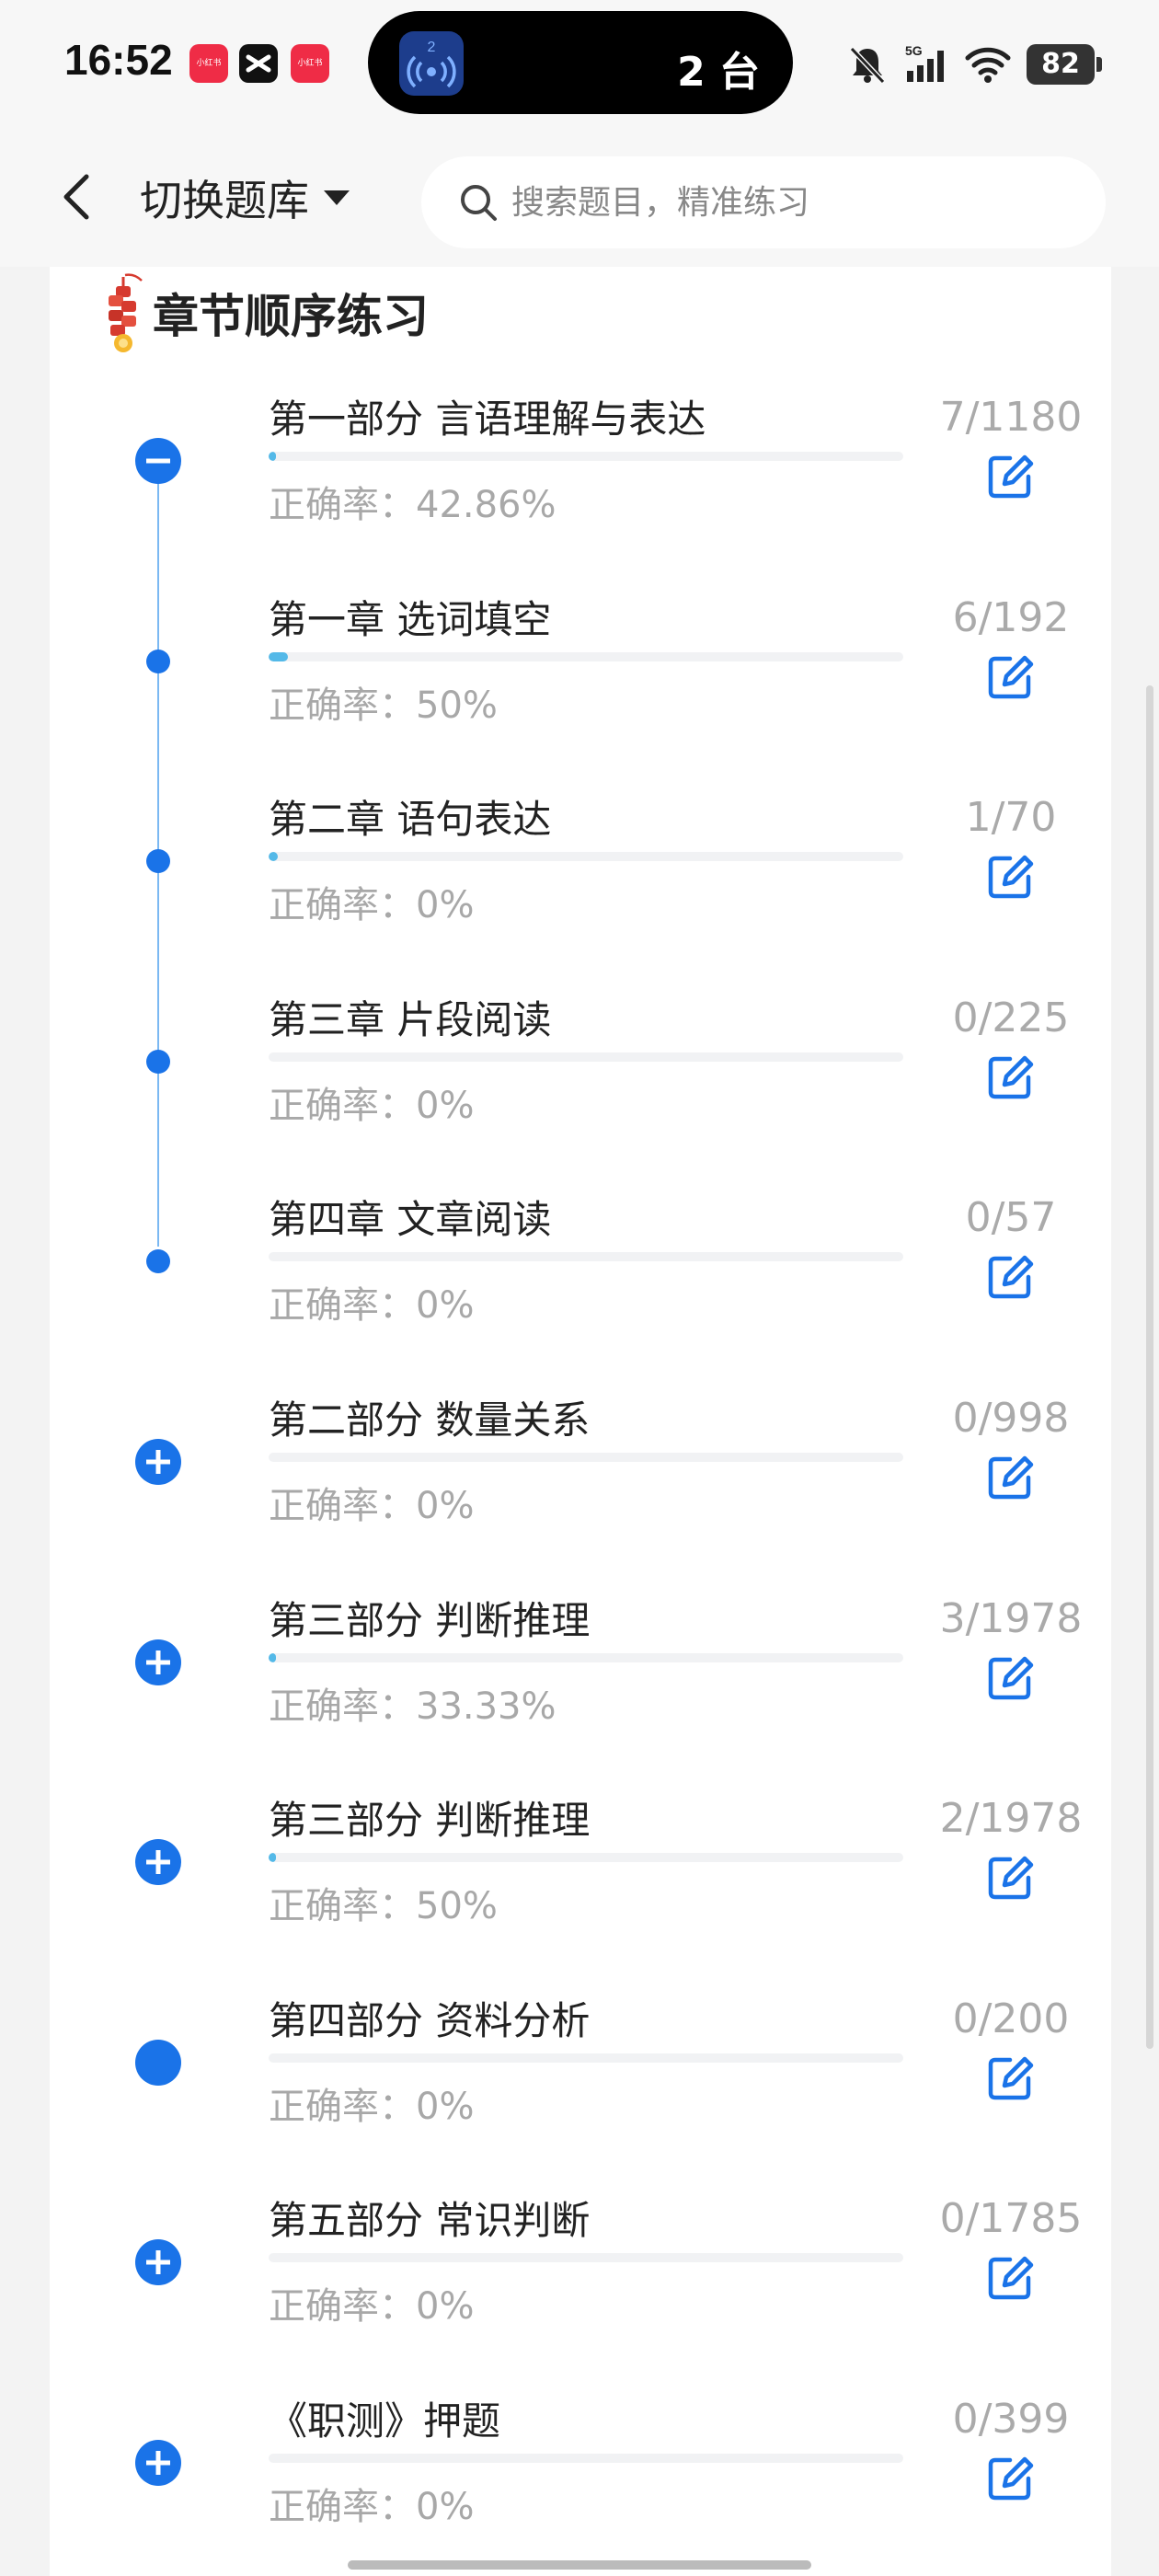 The image size is (1159, 2576). What do you see at coordinates (158, 461) in the screenshot?
I see `collapse-toggle-icon` at bounding box center [158, 461].